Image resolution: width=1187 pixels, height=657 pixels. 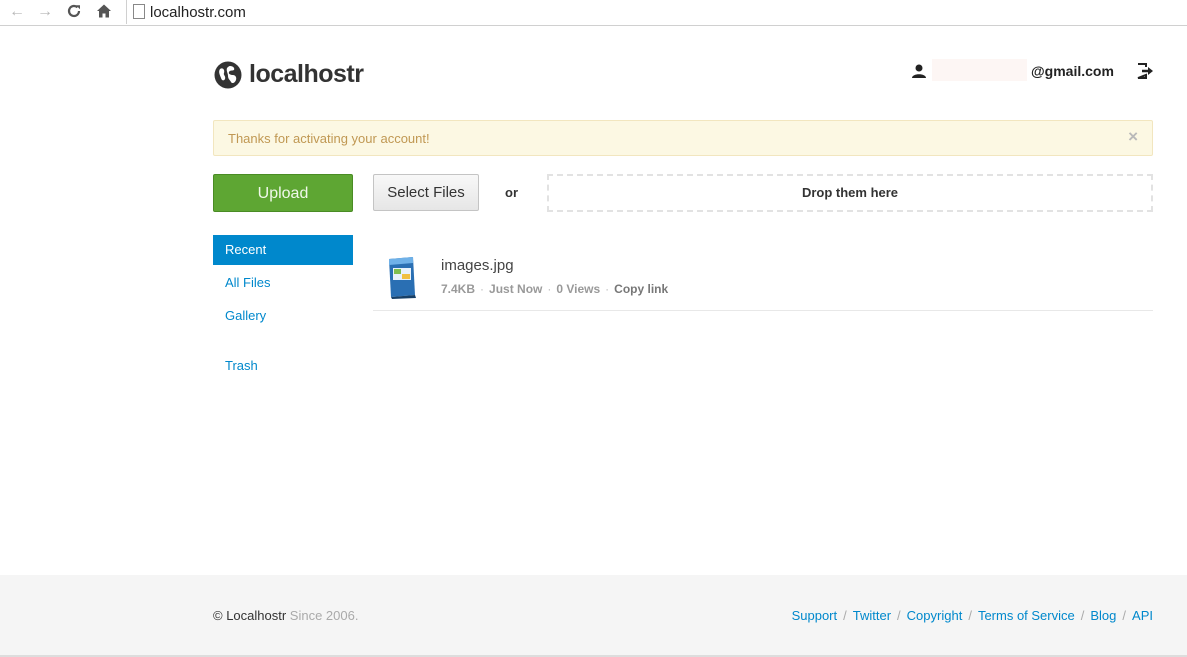 What do you see at coordinates (329, 138) in the screenshot?
I see `alert-message: Thanks for activating your account!` at bounding box center [329, 138].